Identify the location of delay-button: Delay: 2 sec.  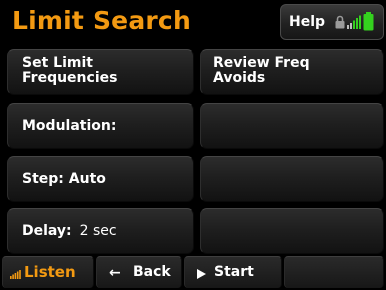
(100, 231).